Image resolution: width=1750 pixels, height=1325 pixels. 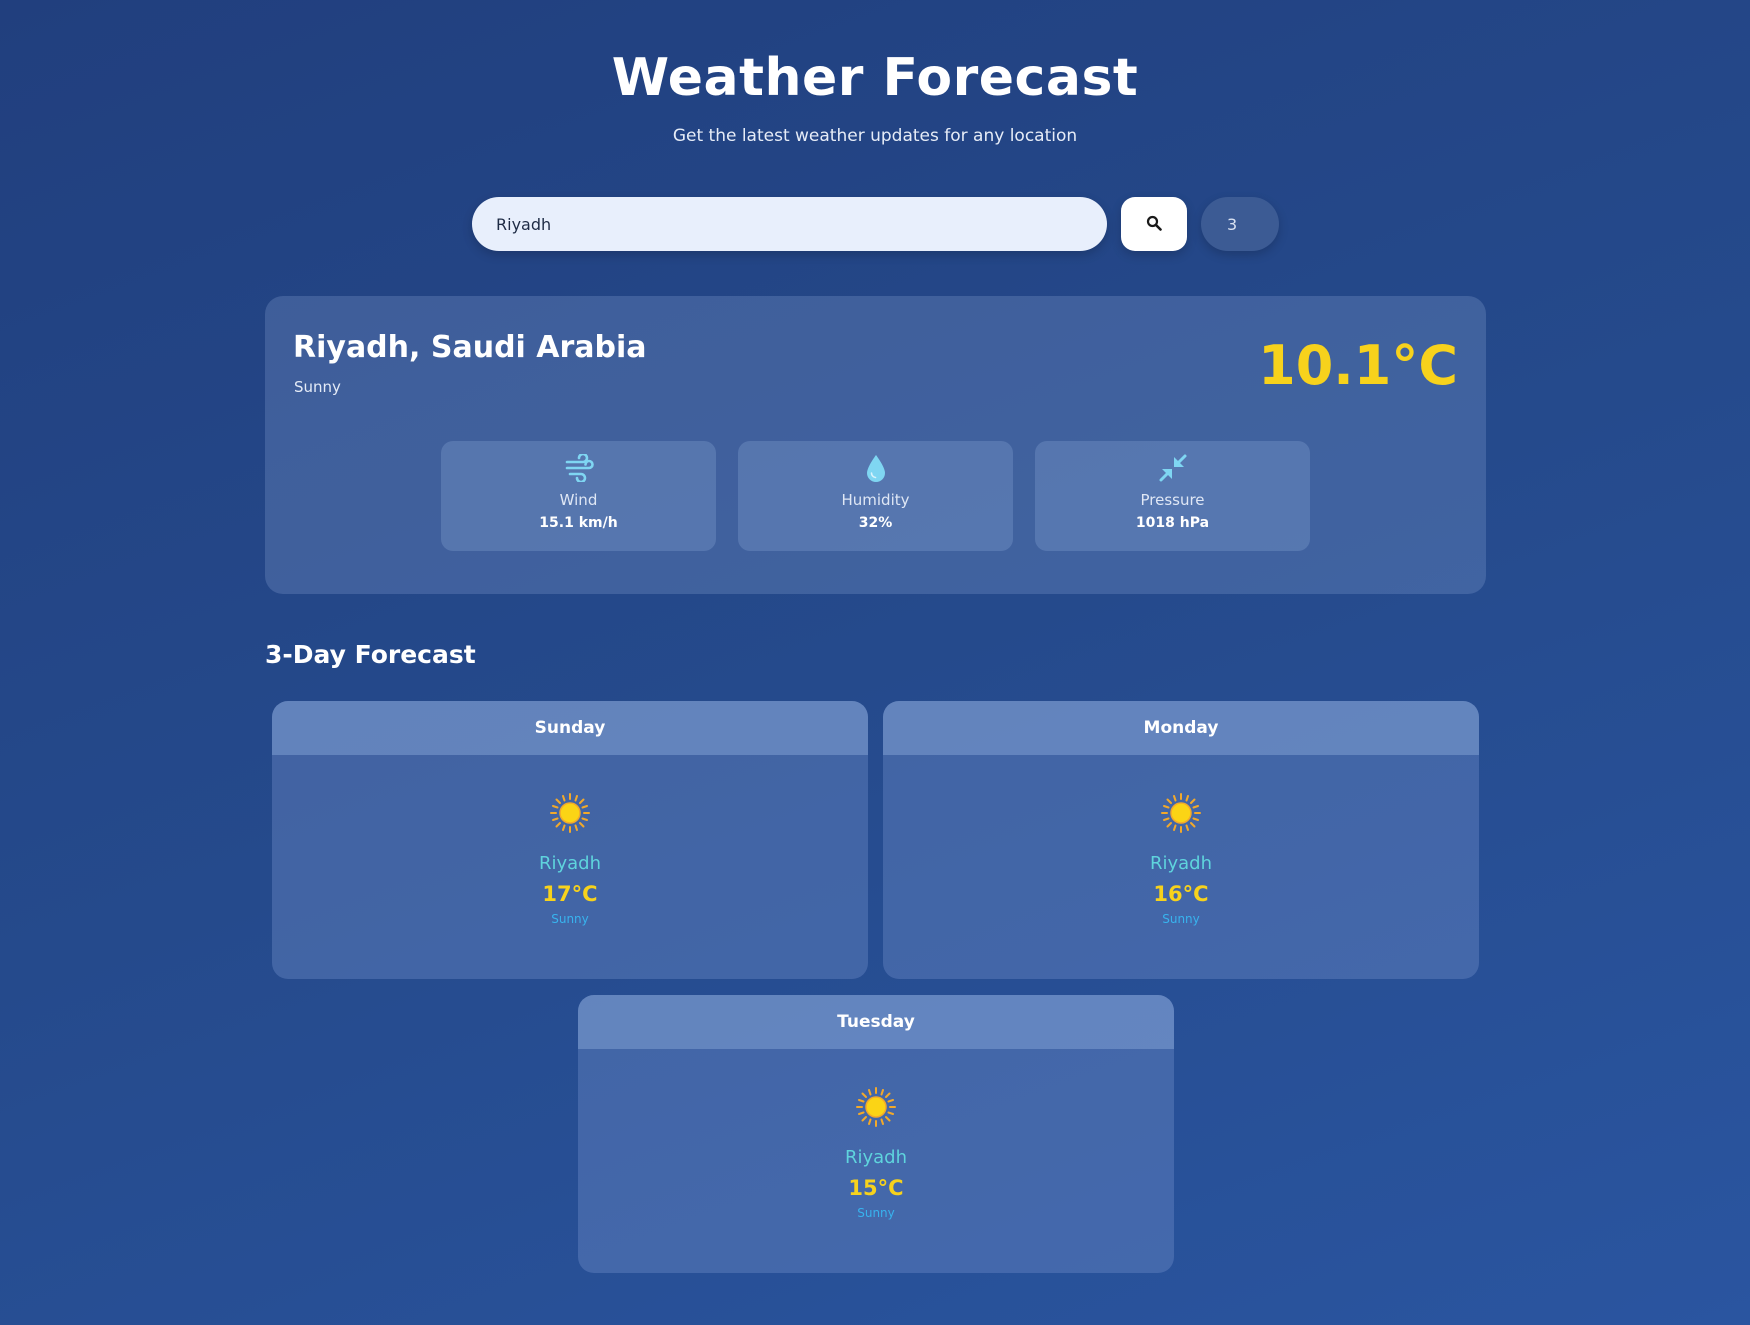 What do you see at coordinates (1181, 728) in the screenshot?
I see `forecast-day: Monday` at bounding box center [1181, 728].